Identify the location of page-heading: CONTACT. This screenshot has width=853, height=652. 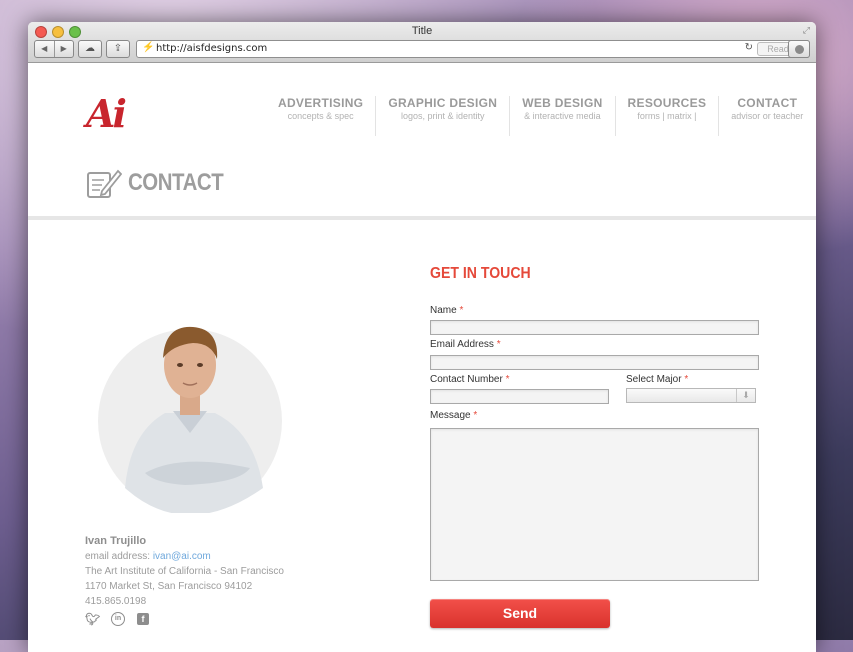
(163, 183).